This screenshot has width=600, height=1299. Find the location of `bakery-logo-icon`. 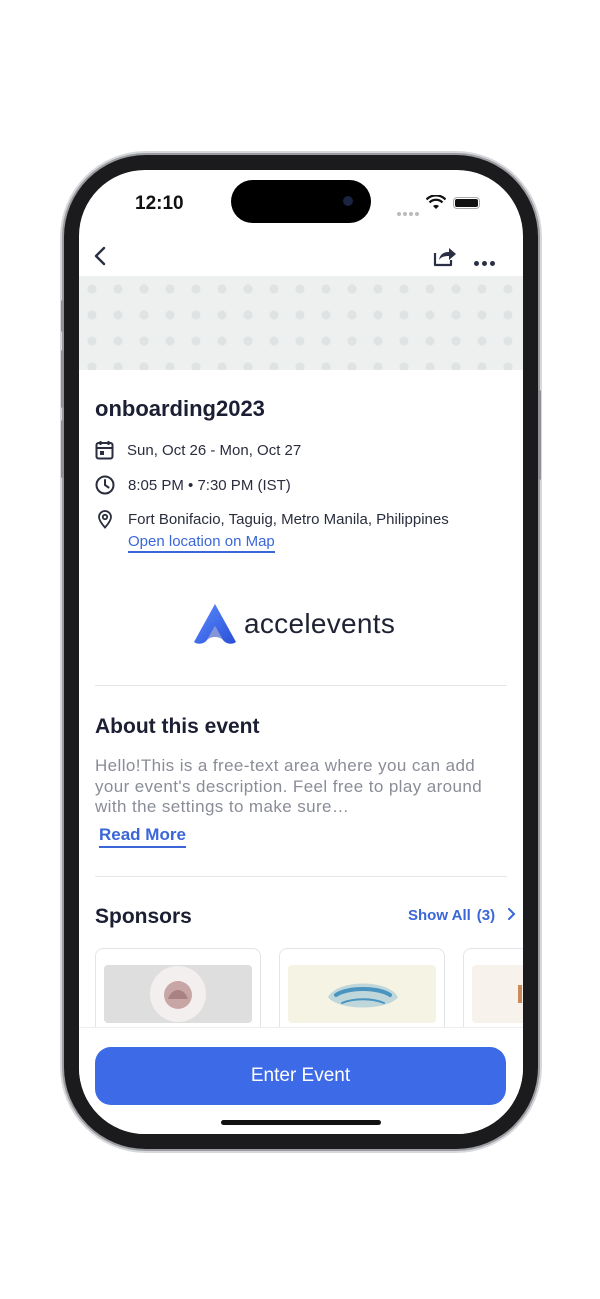

bakery-logo-icon is located at coordinates (178, 994).